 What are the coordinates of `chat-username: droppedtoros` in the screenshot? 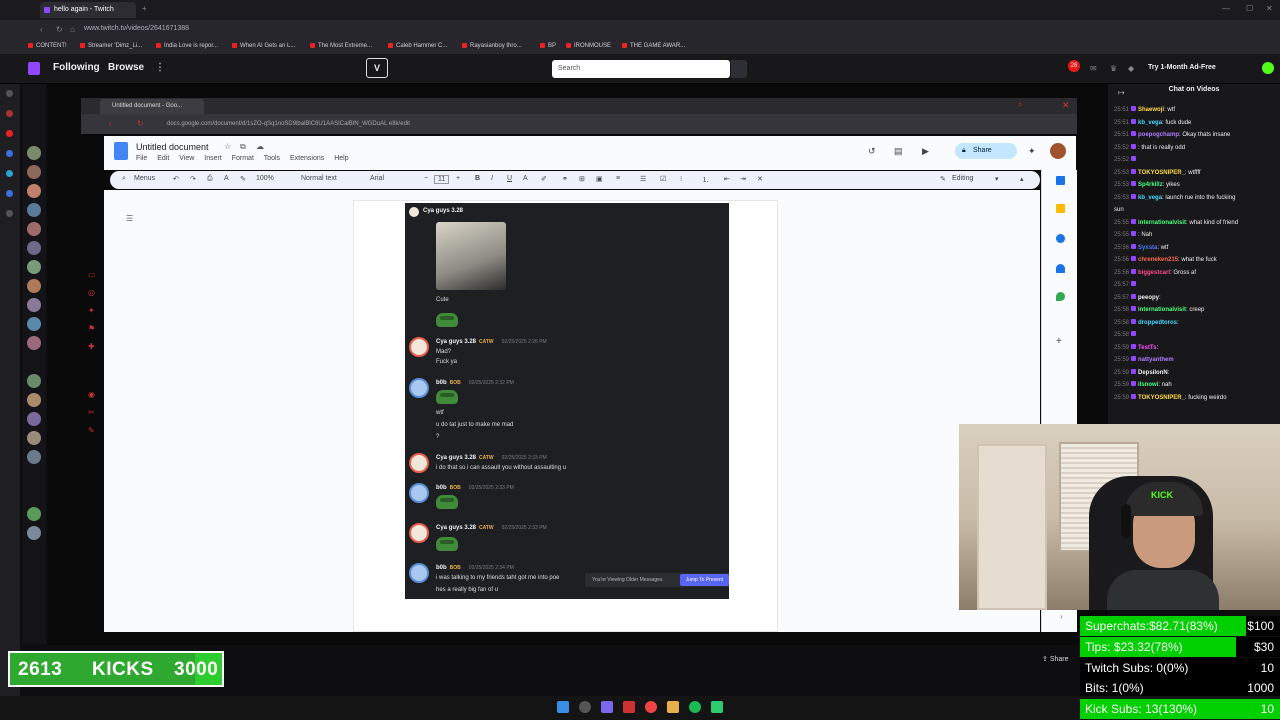 It's located at (1157, 323).